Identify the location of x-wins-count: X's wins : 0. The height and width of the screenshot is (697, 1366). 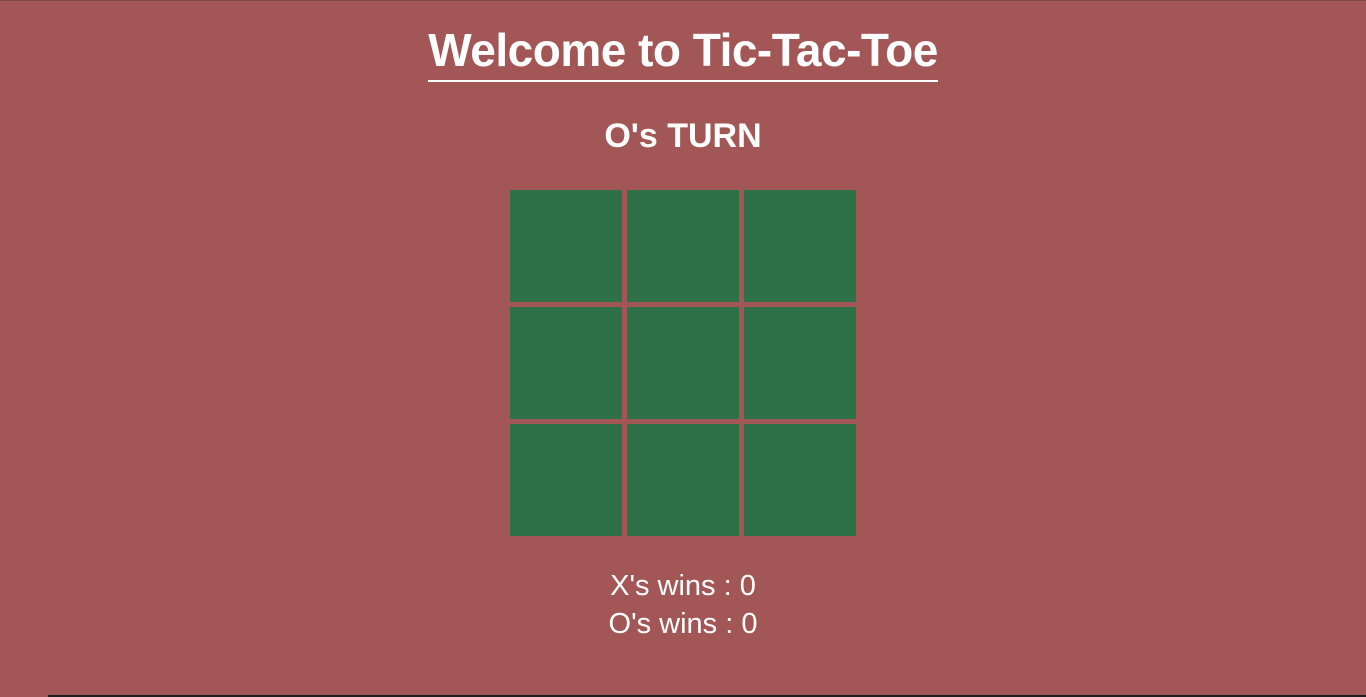
(683, 586).